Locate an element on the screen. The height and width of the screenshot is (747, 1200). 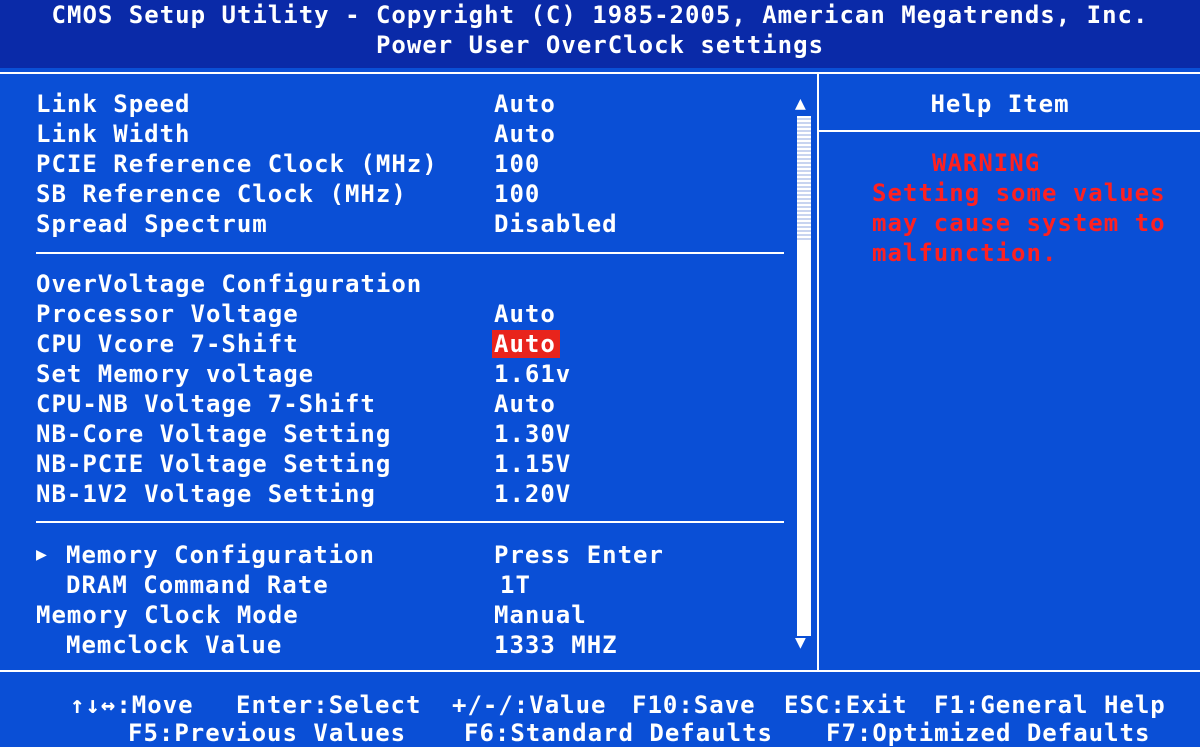
setting-value: 1T is located at coordinates (515, 585).